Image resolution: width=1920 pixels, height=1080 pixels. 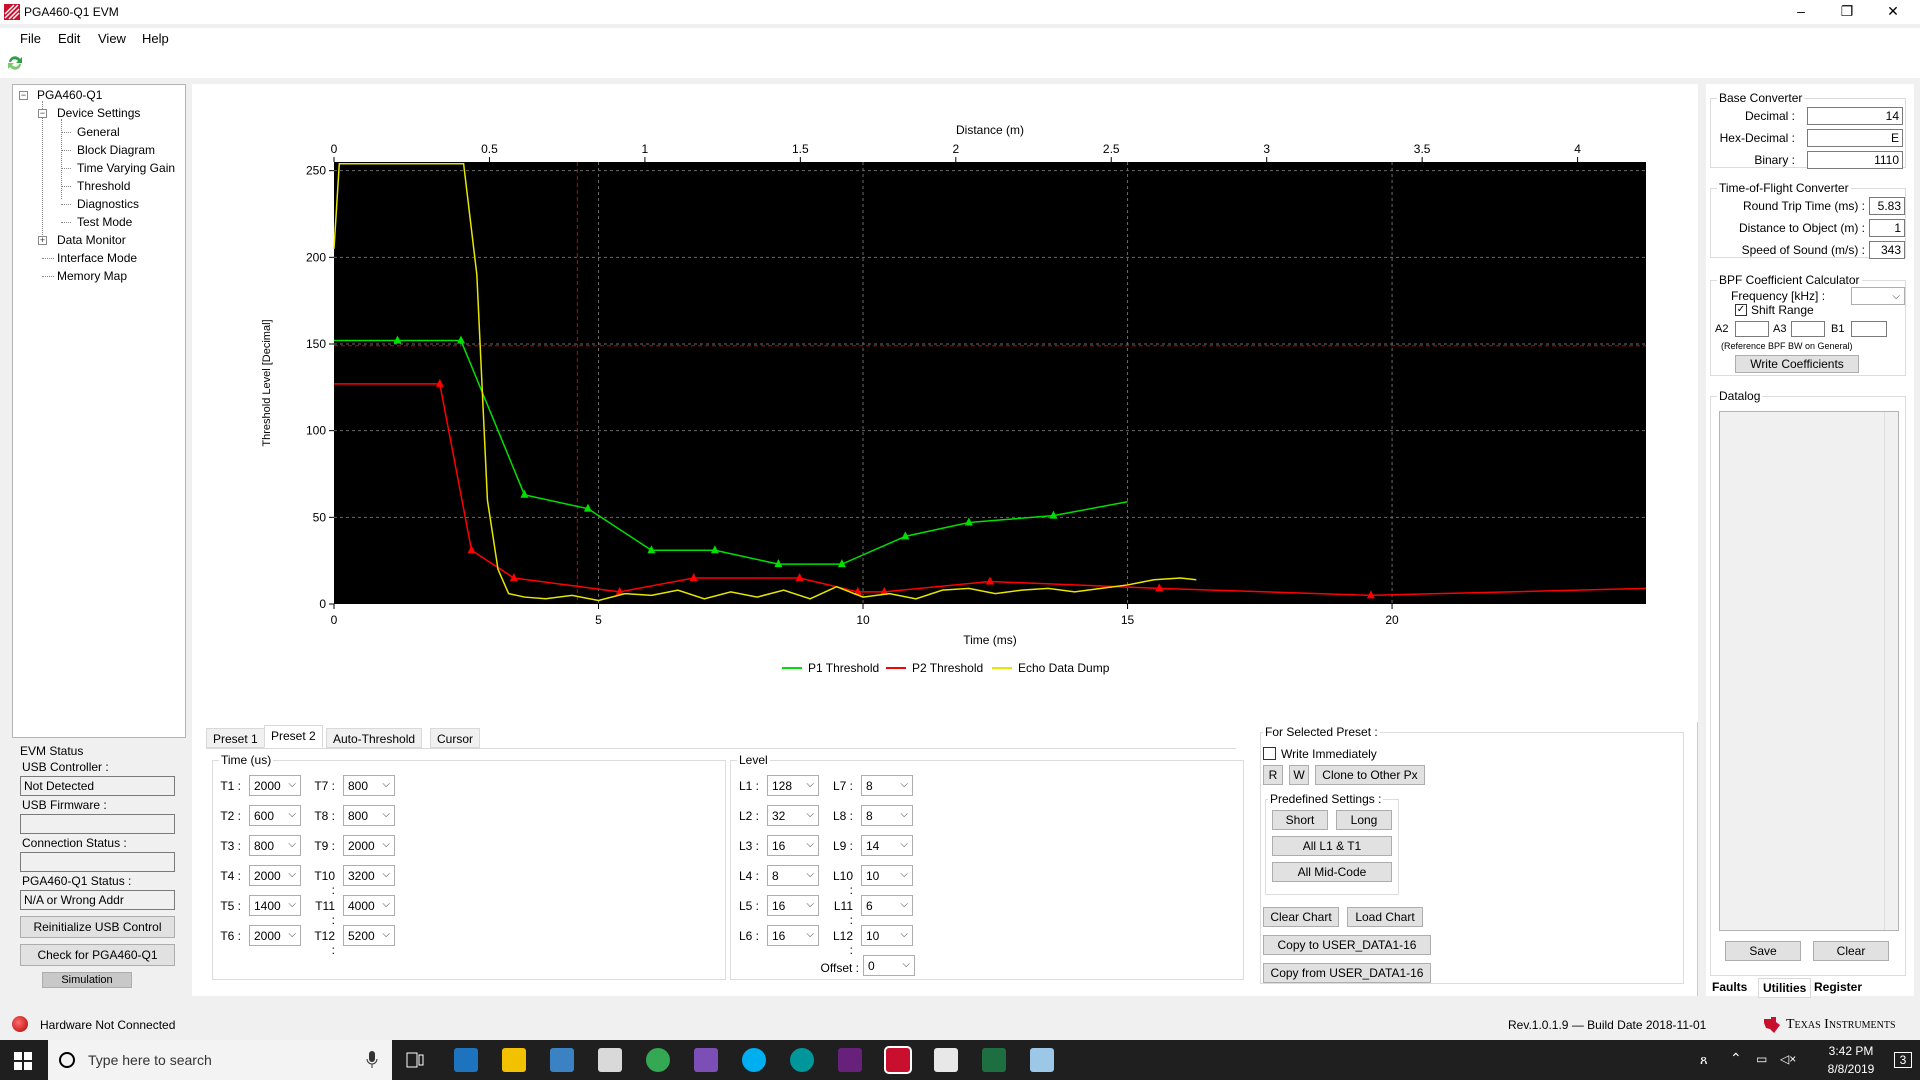 I want to click on a3-input, so click(x=1808, y=329).